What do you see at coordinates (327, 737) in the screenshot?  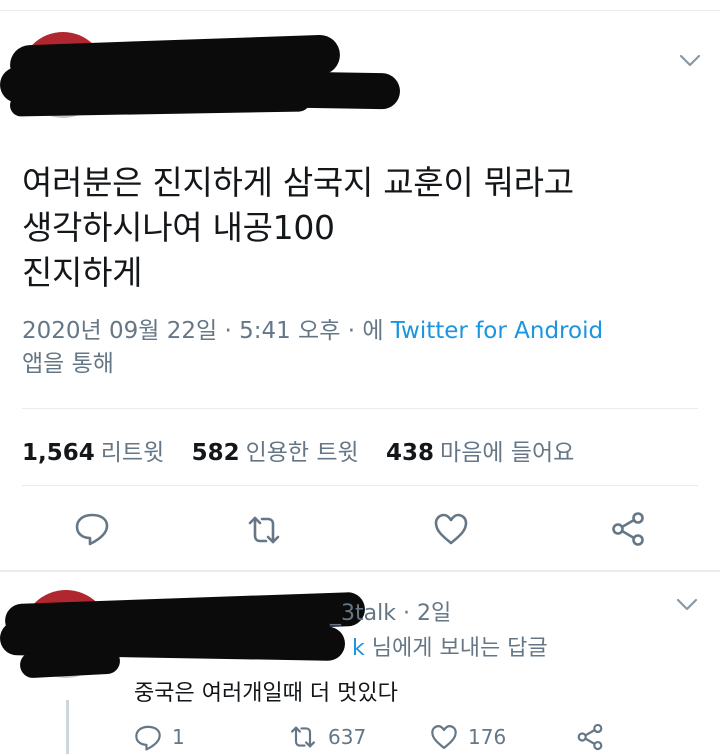 I see `reply-action-retweet: 637` at bounding box center [327, 737].